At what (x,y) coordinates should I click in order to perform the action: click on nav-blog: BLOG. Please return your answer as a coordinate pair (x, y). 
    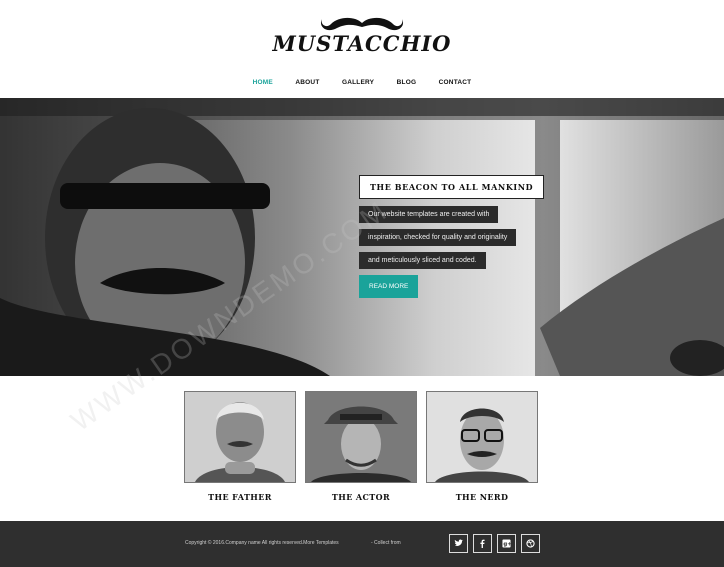
    Looking at the image, I should click on (407, 82).